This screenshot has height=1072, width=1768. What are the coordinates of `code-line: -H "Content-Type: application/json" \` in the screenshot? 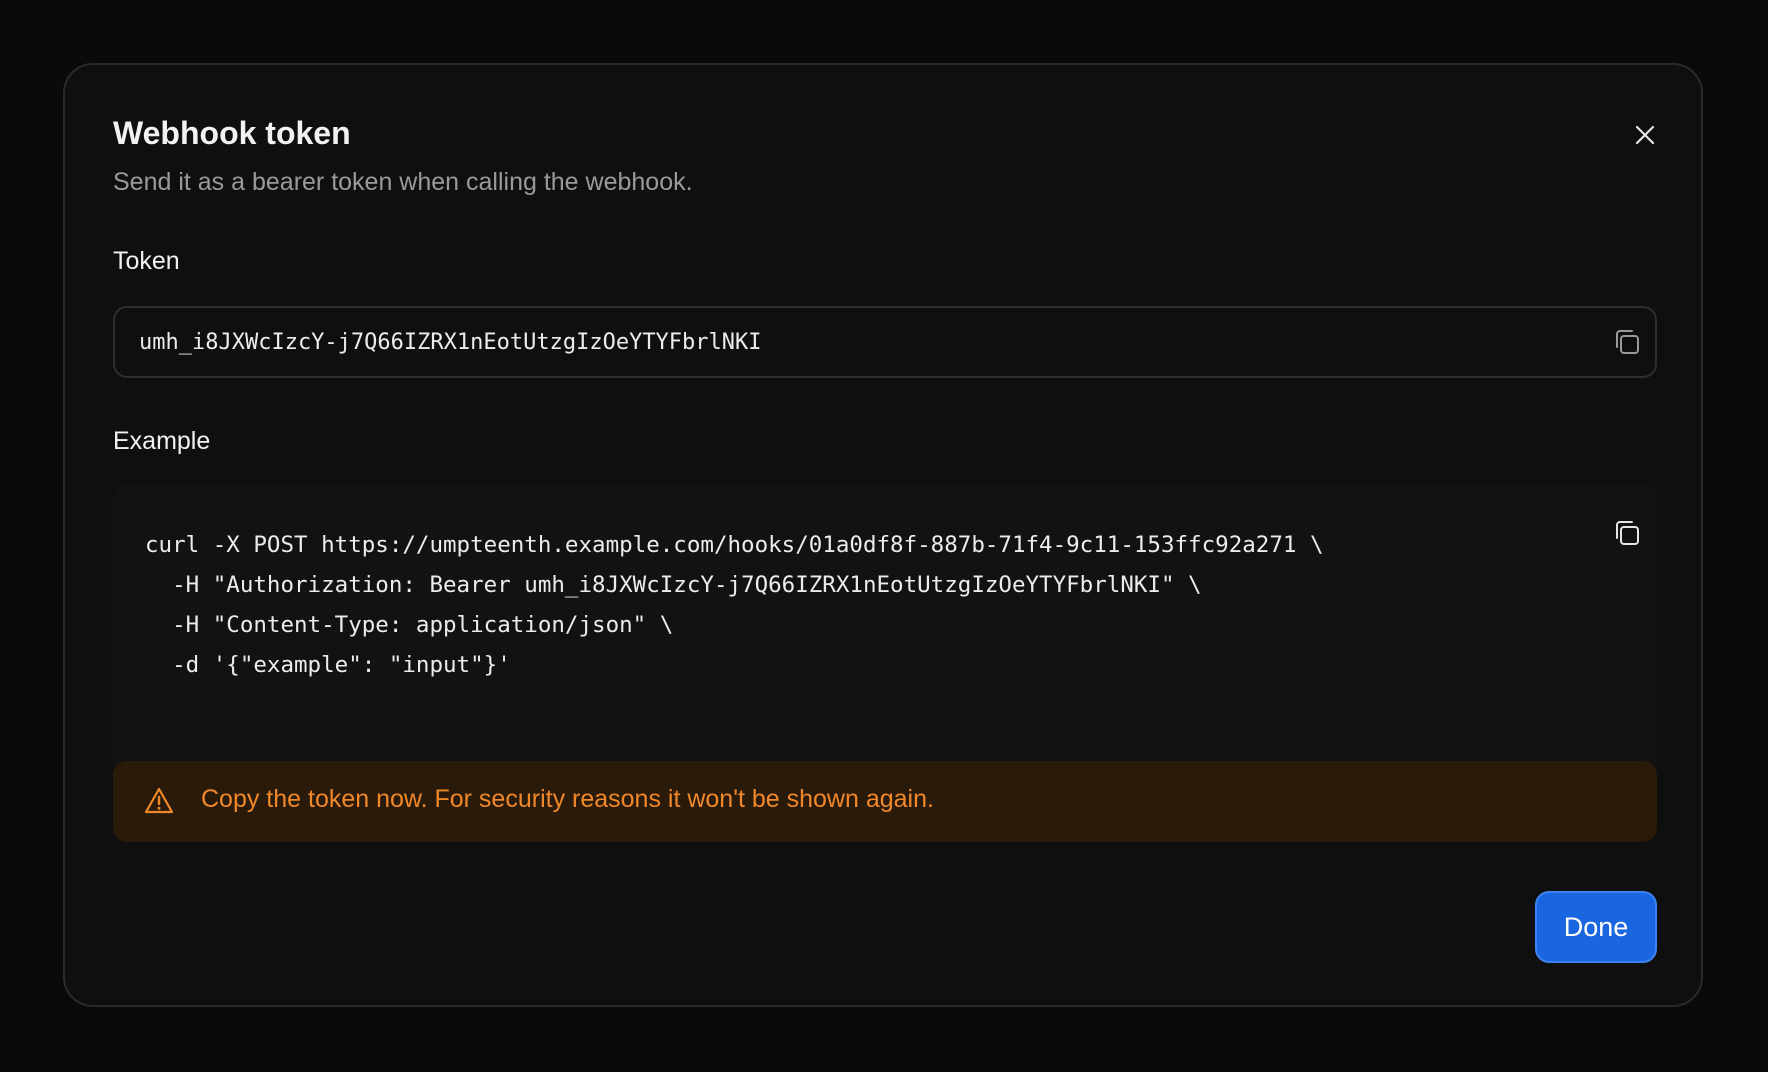 It's located at (409, 625).